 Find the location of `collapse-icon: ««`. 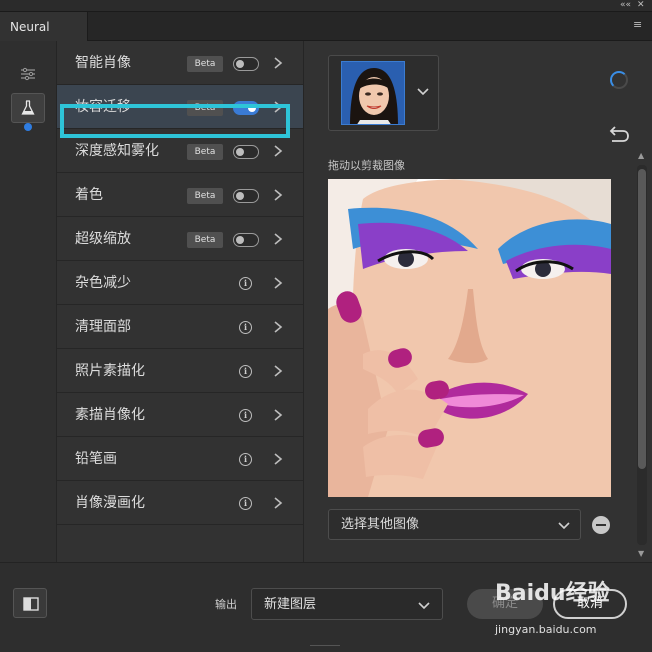

collapse-icon: «« is located at coordinates (625, 5).